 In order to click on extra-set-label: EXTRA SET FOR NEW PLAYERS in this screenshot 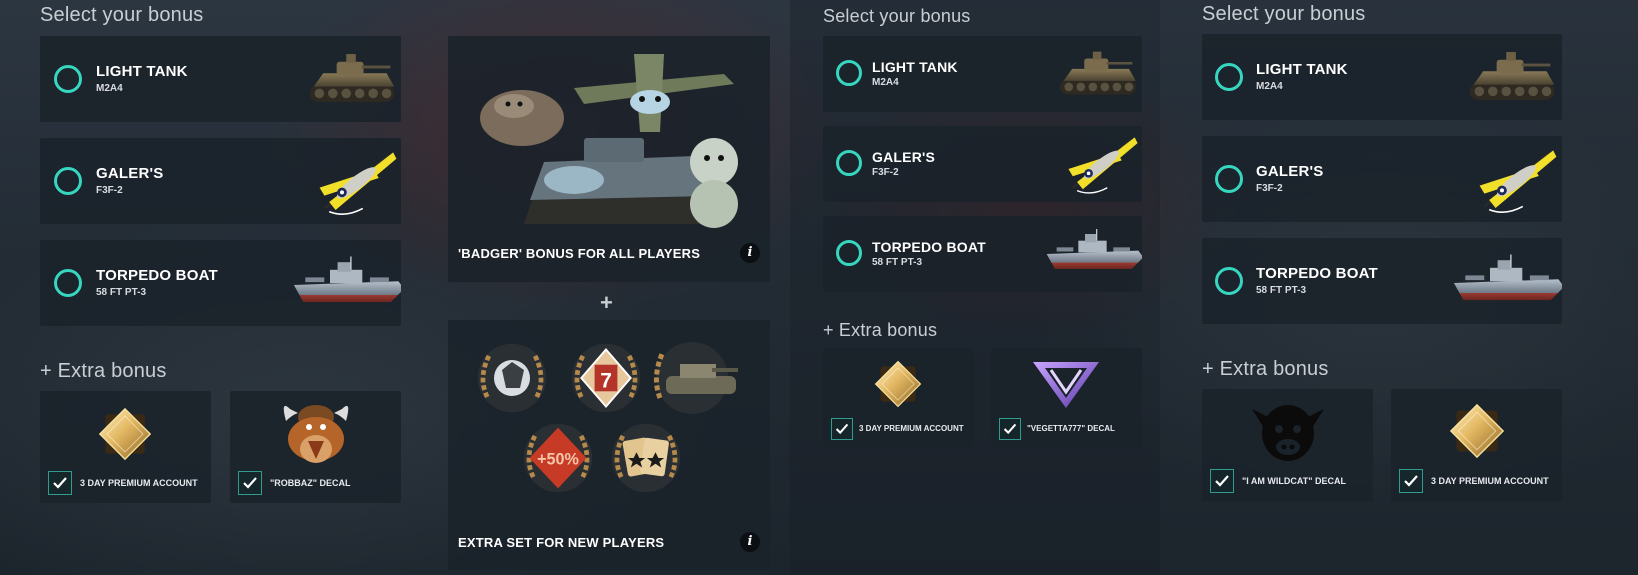, I will do `click(561, 542)`.